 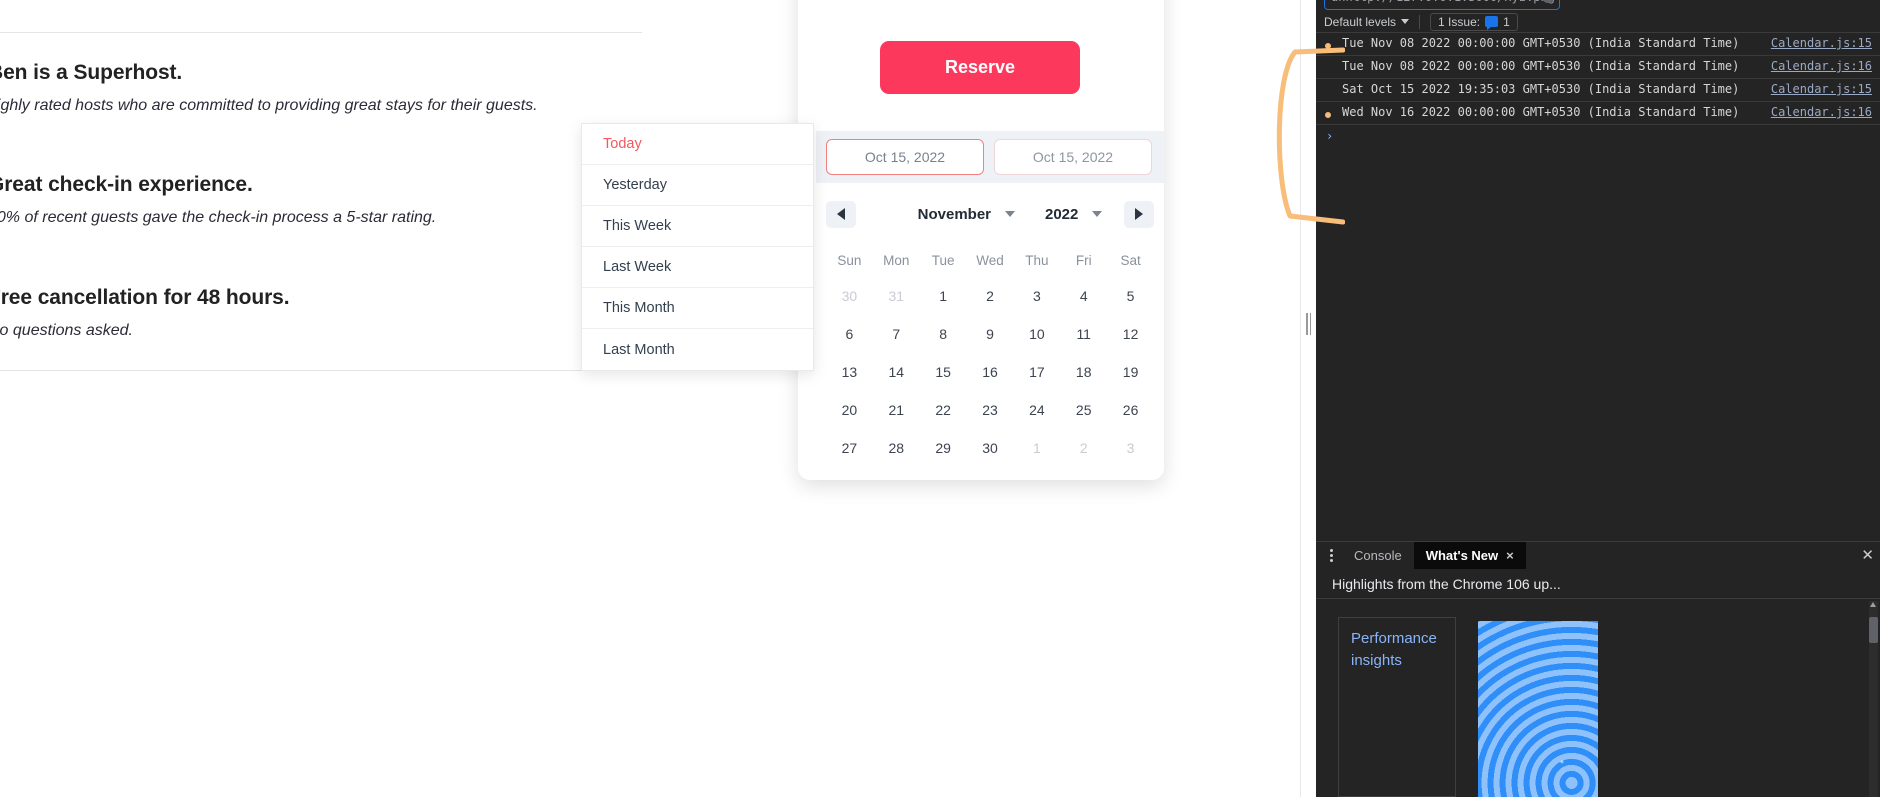 I want to click on calendar-day: 22, so click(x=943, y=410).